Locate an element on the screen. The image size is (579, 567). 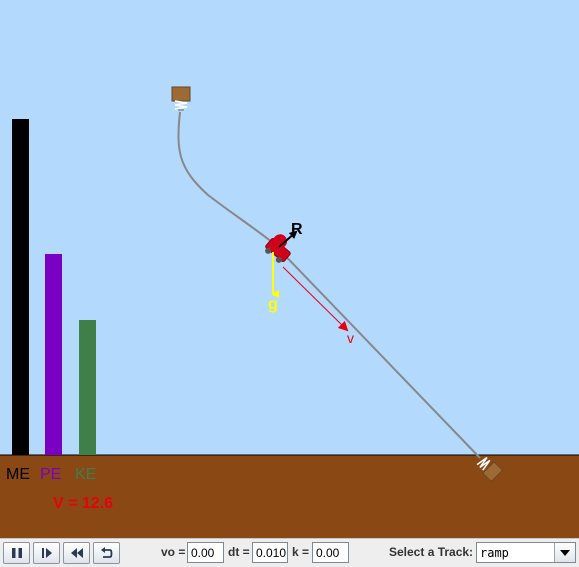
chevron-down-icon is located at coordinates (564, 552).